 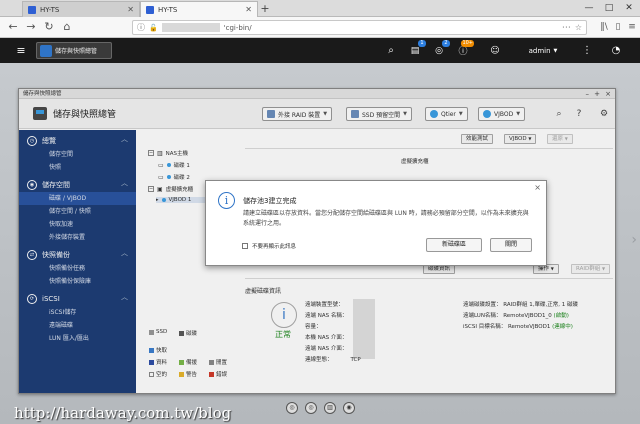 I want to click on insecure-lock-icon: 🔓, so click(x=153, y=28).